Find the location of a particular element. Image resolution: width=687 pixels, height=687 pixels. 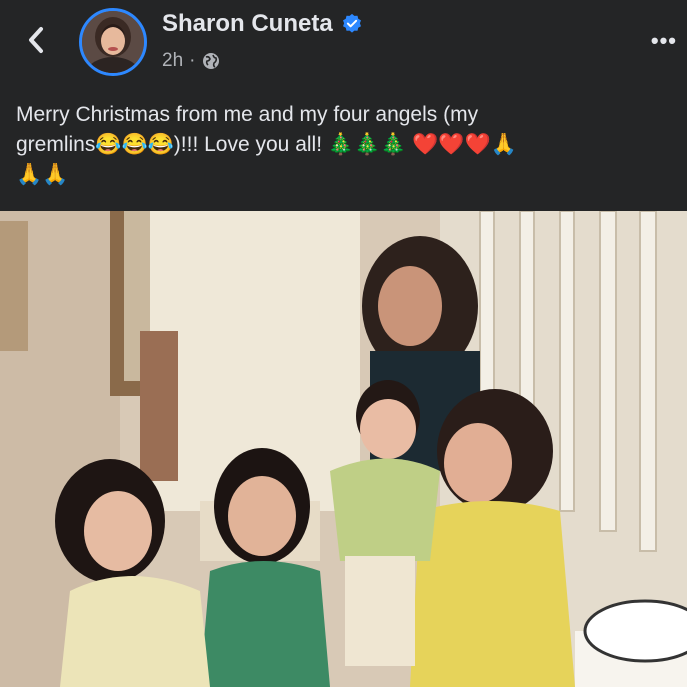

back-button is located at coordinates (36, 40).